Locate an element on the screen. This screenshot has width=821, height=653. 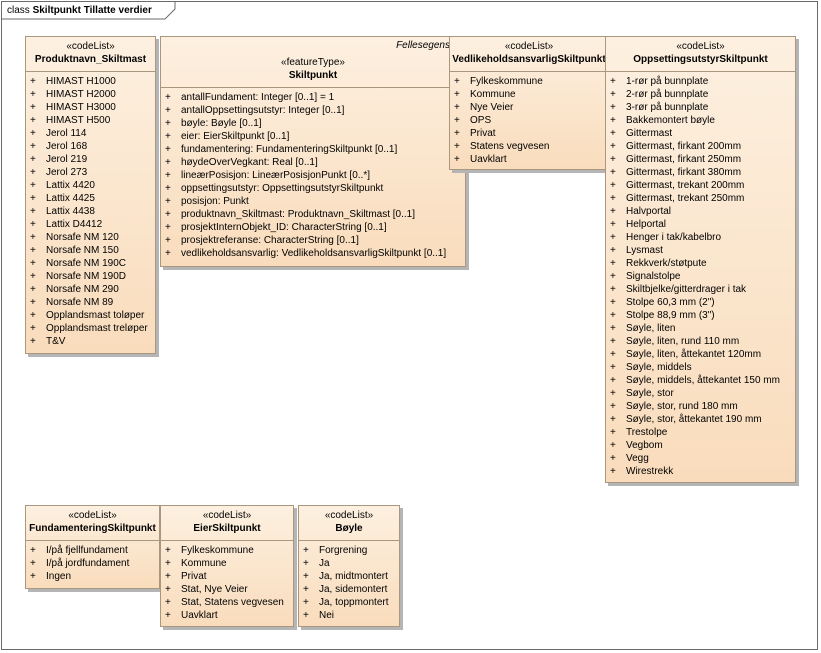
class-attribute: + antallOppsettingsutstyr: Integer [0..1] is located at coordinates (313, 110).